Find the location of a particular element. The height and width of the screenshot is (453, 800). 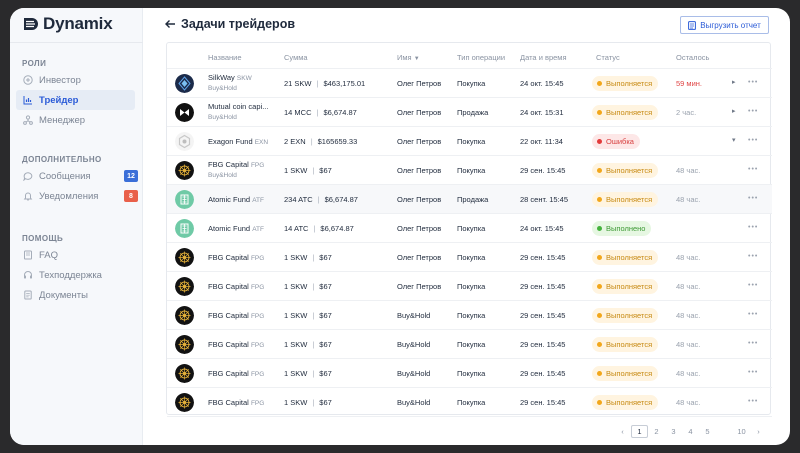

pagination-page: 5 is located at coordinates (707, 431).